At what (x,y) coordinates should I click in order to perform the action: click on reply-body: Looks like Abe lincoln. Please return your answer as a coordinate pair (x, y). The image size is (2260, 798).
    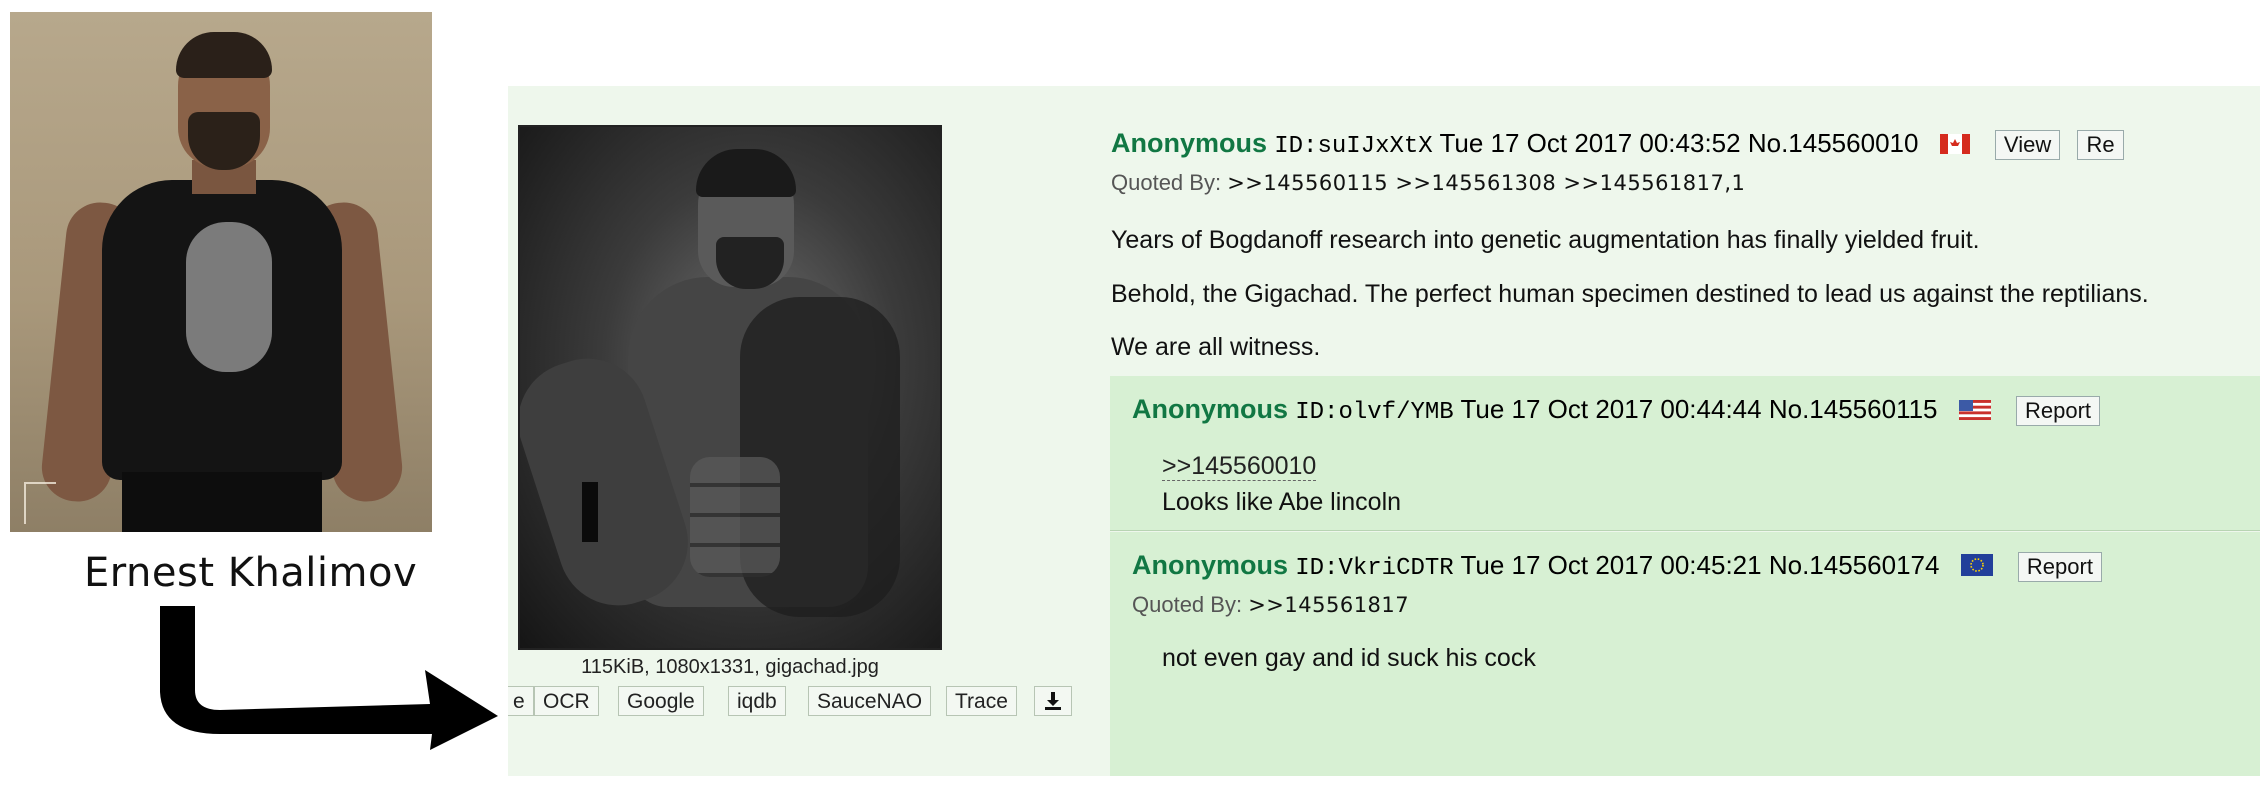
    Looking at the image, I should click on (1282, 502).